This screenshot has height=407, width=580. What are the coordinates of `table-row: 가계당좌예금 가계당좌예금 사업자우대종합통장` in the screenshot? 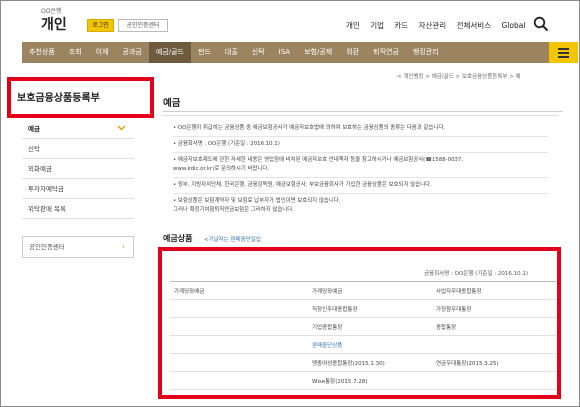 It's located at (363, 291).